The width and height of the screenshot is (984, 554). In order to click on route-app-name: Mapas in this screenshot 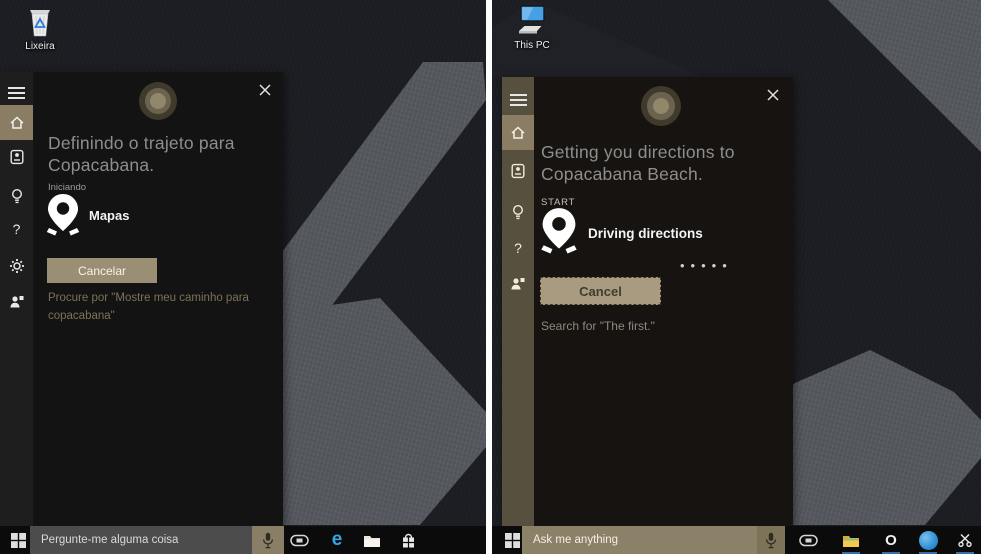, I will do `click(109, 215)`.